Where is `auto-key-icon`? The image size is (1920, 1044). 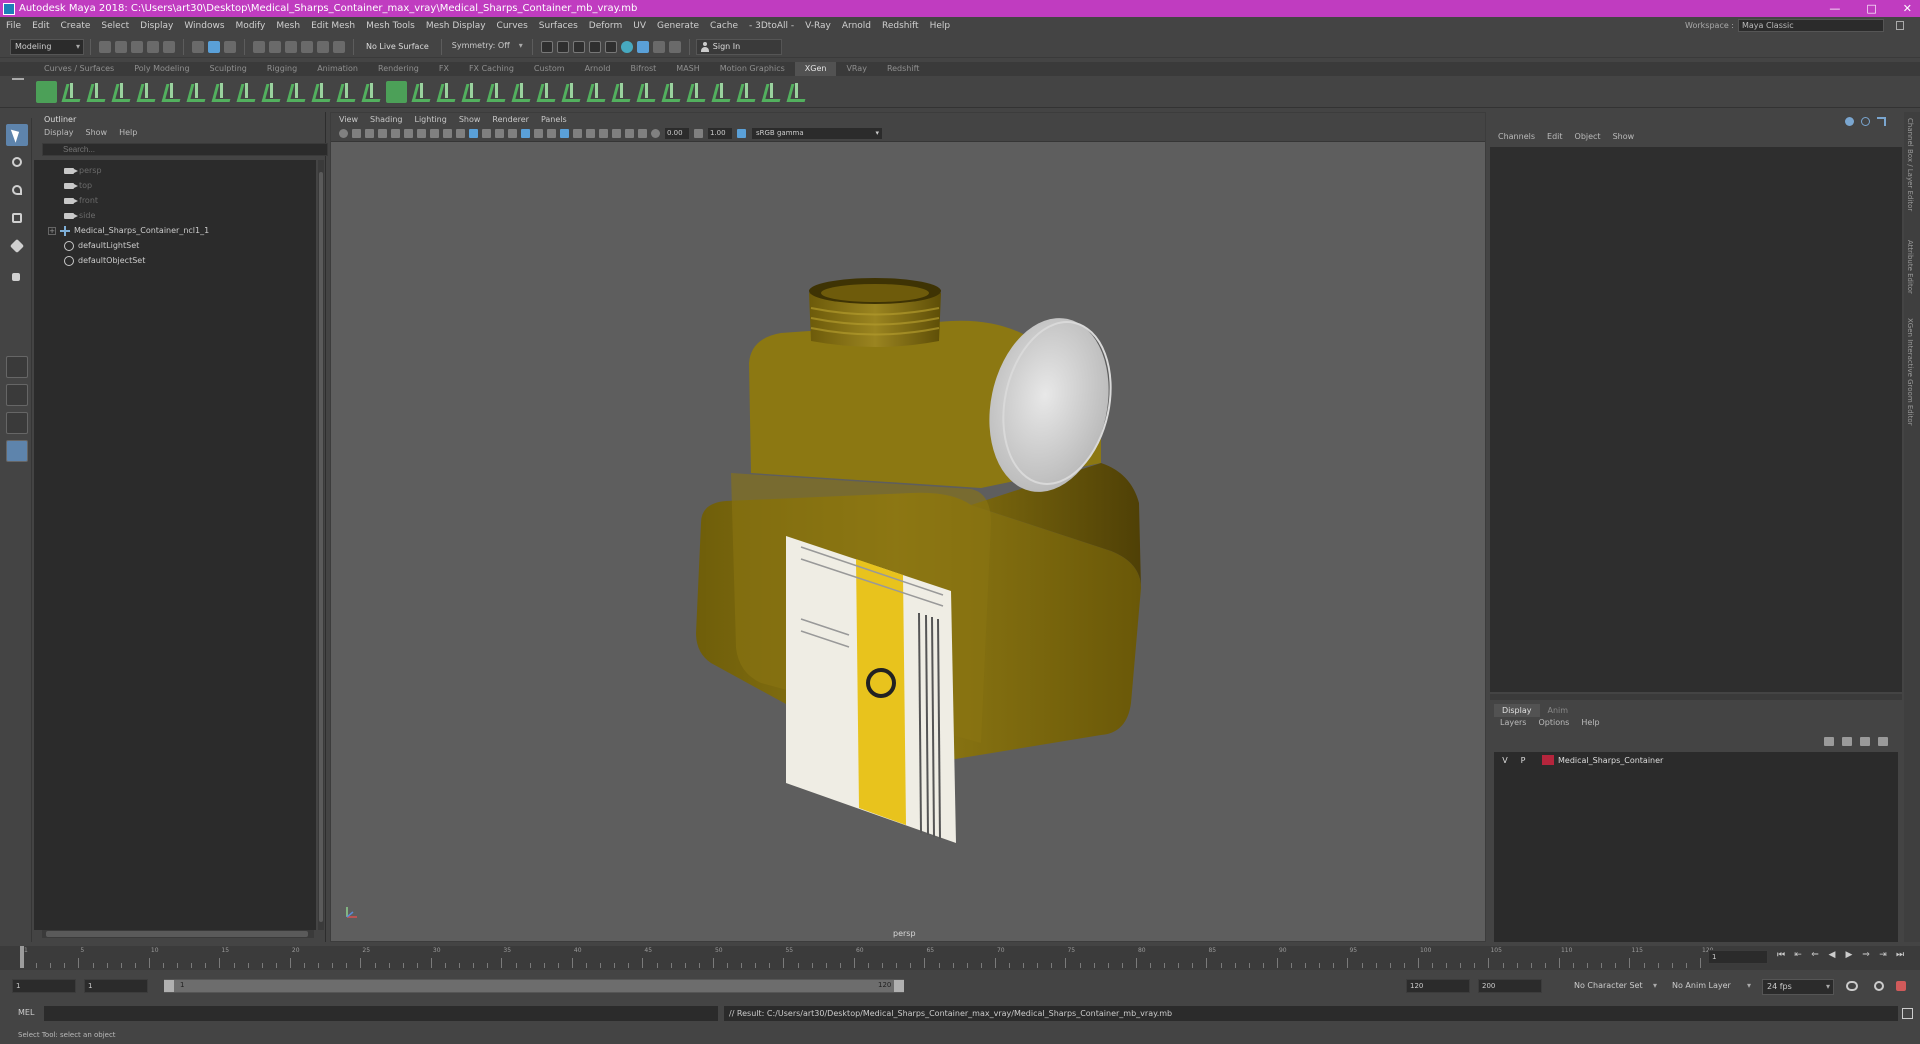
auto-key-icon is located at coordinates (1879, 986).